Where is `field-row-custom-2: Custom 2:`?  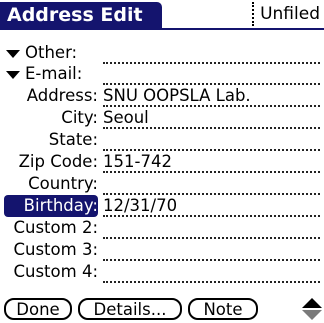
field-row-custom-2: Custom 2: is located at coordinates (162, 228).